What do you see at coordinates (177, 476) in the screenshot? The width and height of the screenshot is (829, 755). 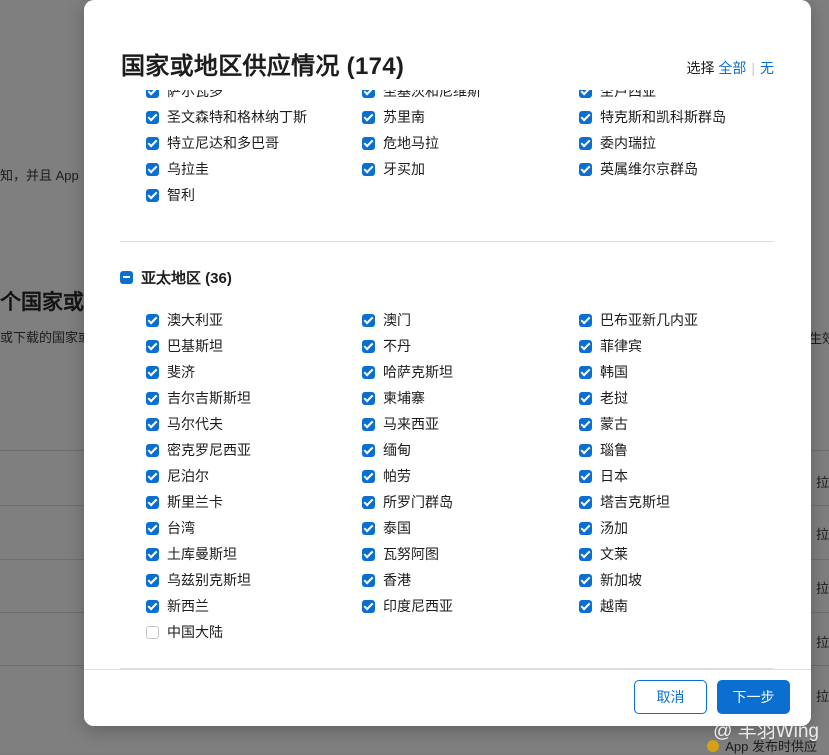 I see `country-option: 尼泊尔` at bounding box center [177, 476].